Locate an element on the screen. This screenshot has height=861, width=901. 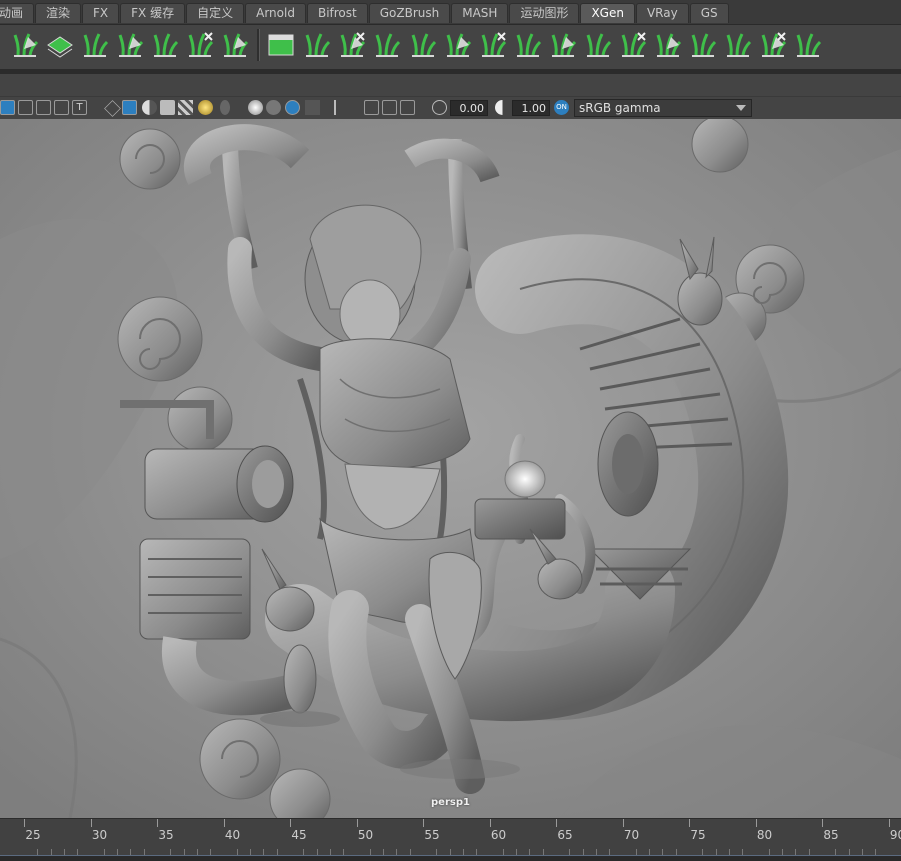
xgen-density-icon is located at coordinates (738, 45).